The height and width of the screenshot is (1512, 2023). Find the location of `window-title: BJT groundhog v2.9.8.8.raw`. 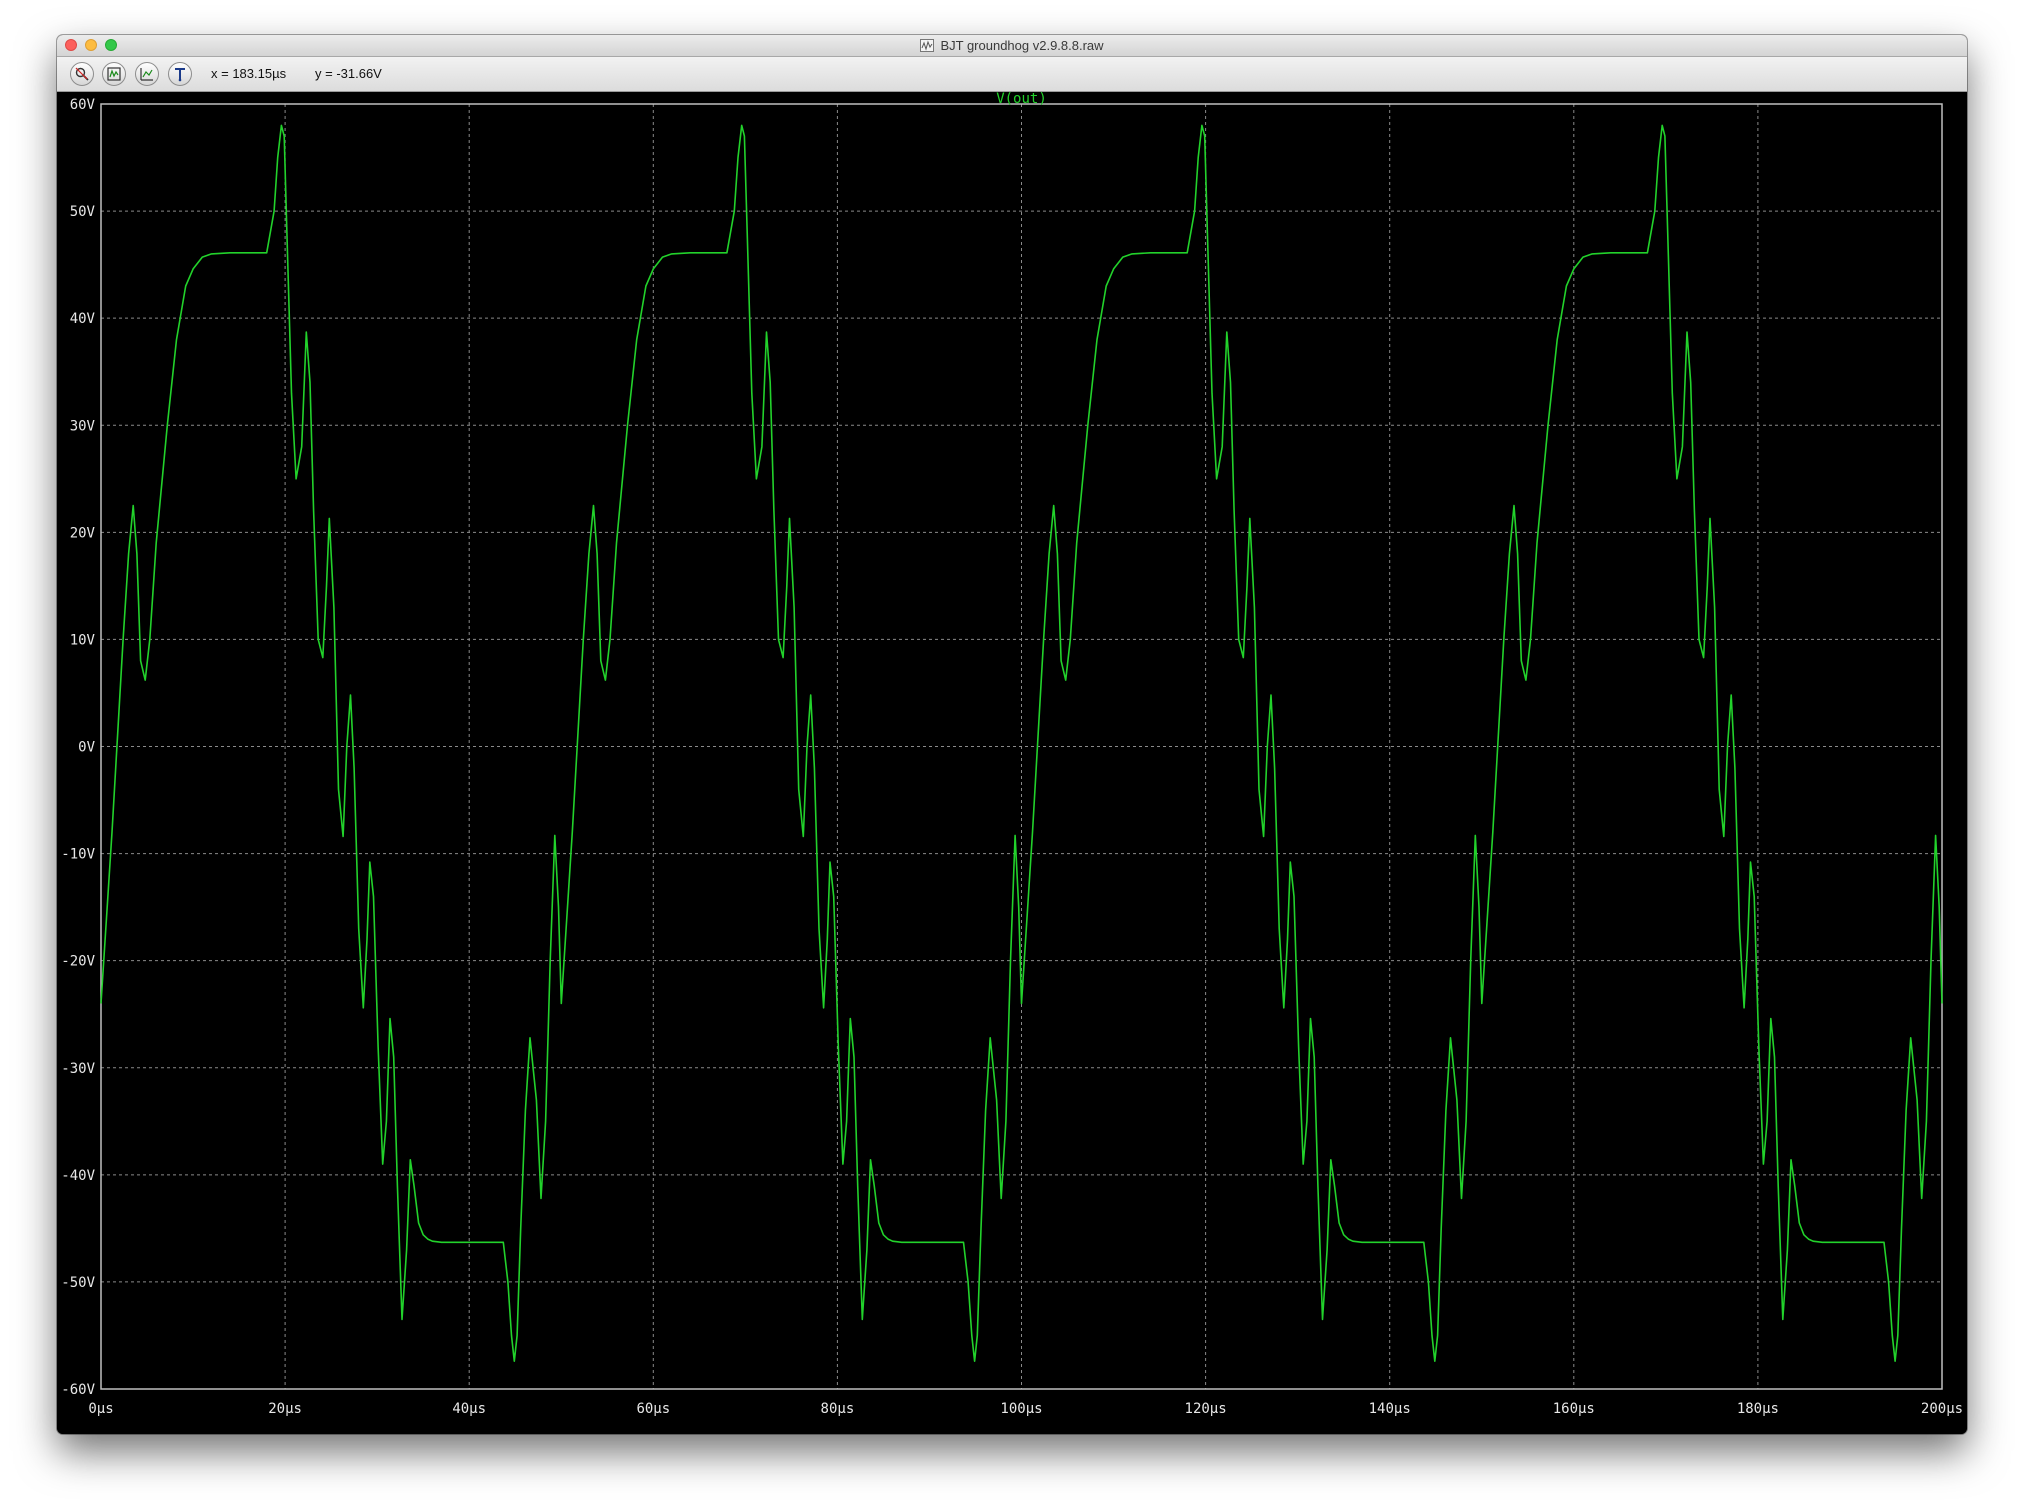

window-title: BJT groundhog v2.9.8.8.raw is located at coordinates (1022, 45).